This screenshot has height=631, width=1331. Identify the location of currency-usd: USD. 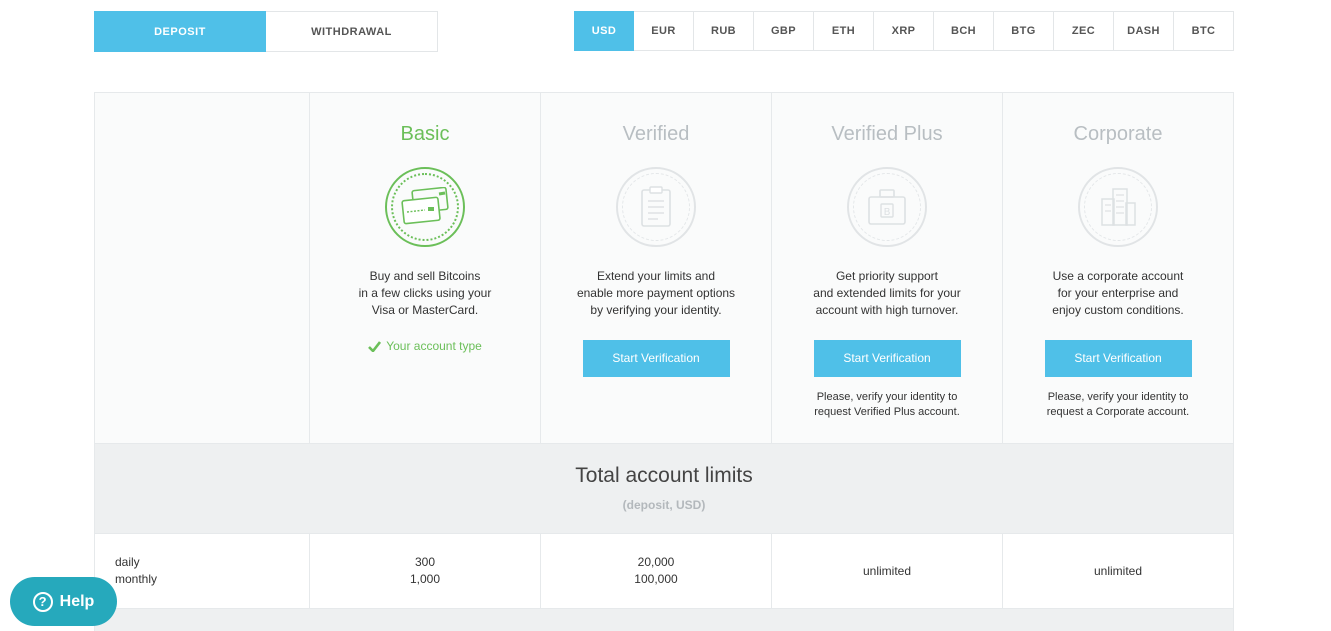
(604, 31).